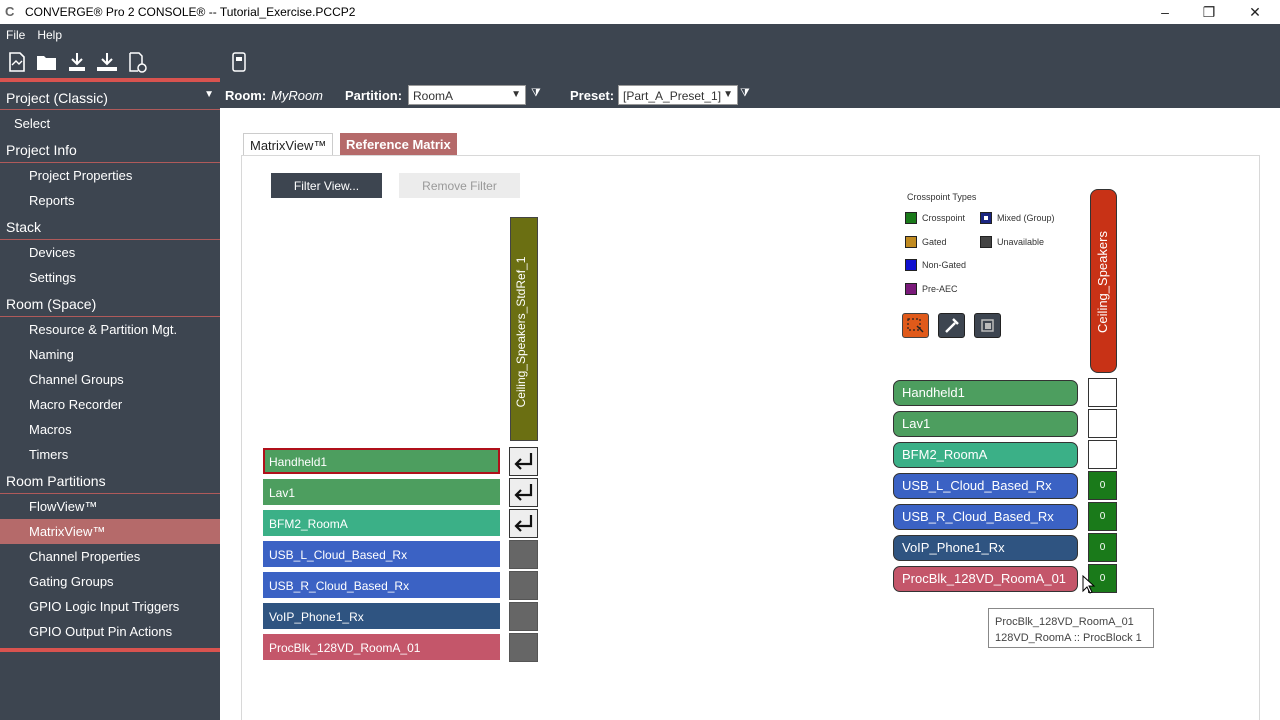 The height and width of the screenshot is (720, 1280). I want to click on sidebar-filter-icon: ▼, so click(209, 94).